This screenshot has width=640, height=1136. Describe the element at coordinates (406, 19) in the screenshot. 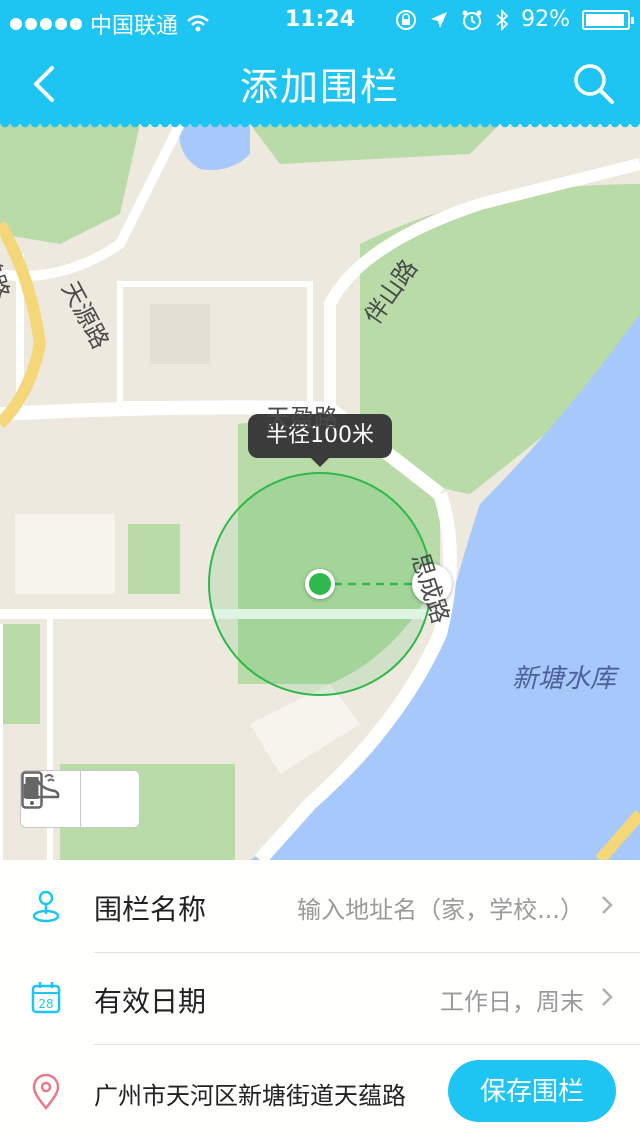

I see `lock-rotation-icon` at that location.